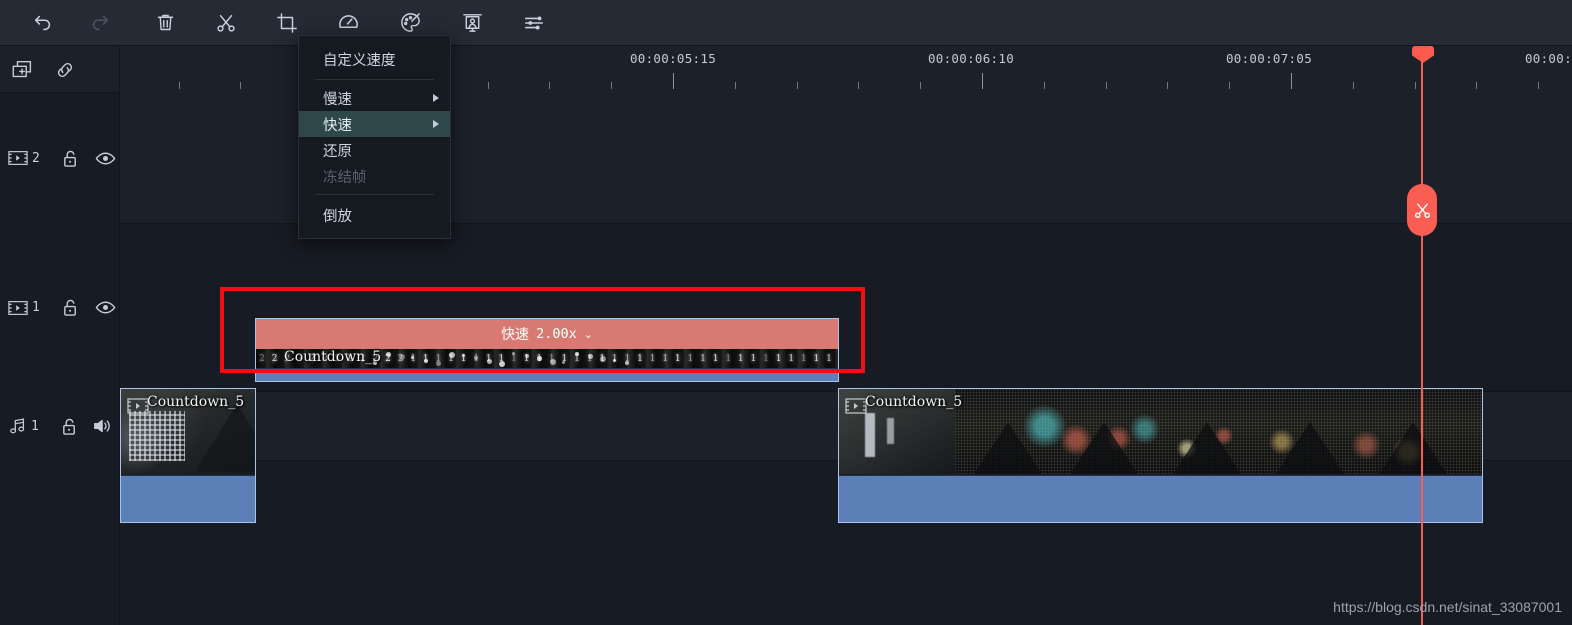 The image size is (1572, 625). Describe the element at coordinates (337, 216) in the screenshot. I see `menu-item-label: 倒放` at that location.